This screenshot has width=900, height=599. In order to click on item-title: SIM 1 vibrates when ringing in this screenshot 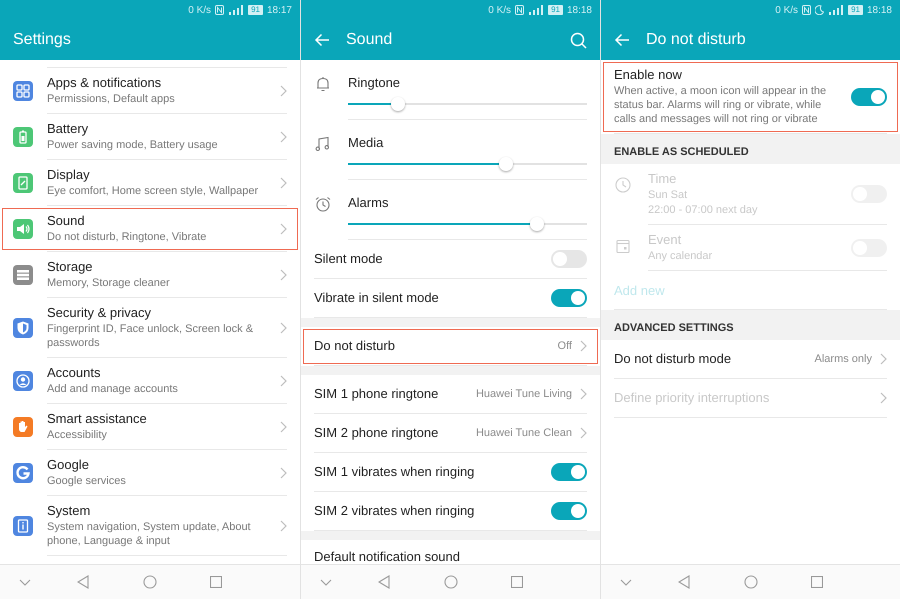, I will do `click(395, 472)`.